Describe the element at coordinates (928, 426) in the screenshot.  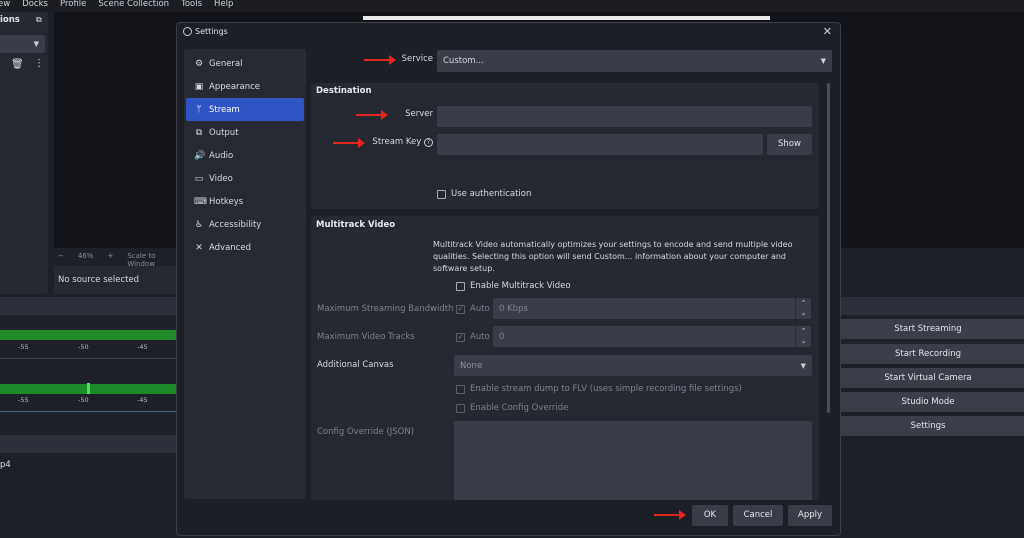
I see `settings-button: Settings` at that location.